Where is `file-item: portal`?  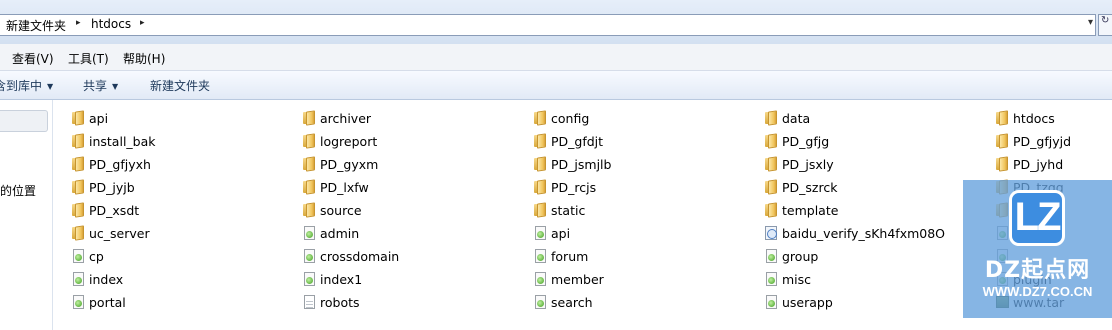
file-item: portal is located at coordinates (171, 302).